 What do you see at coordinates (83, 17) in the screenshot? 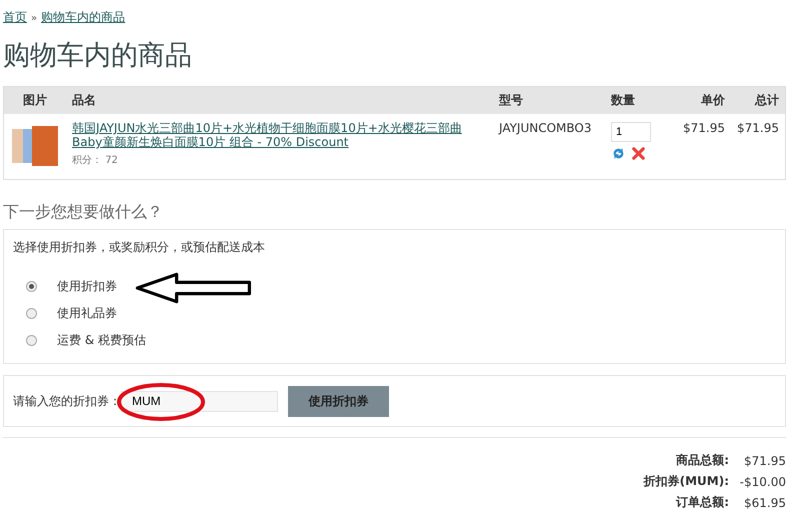
I see `breadcrumb-link: 购物车内的商品` at bounding box center [83, 17].